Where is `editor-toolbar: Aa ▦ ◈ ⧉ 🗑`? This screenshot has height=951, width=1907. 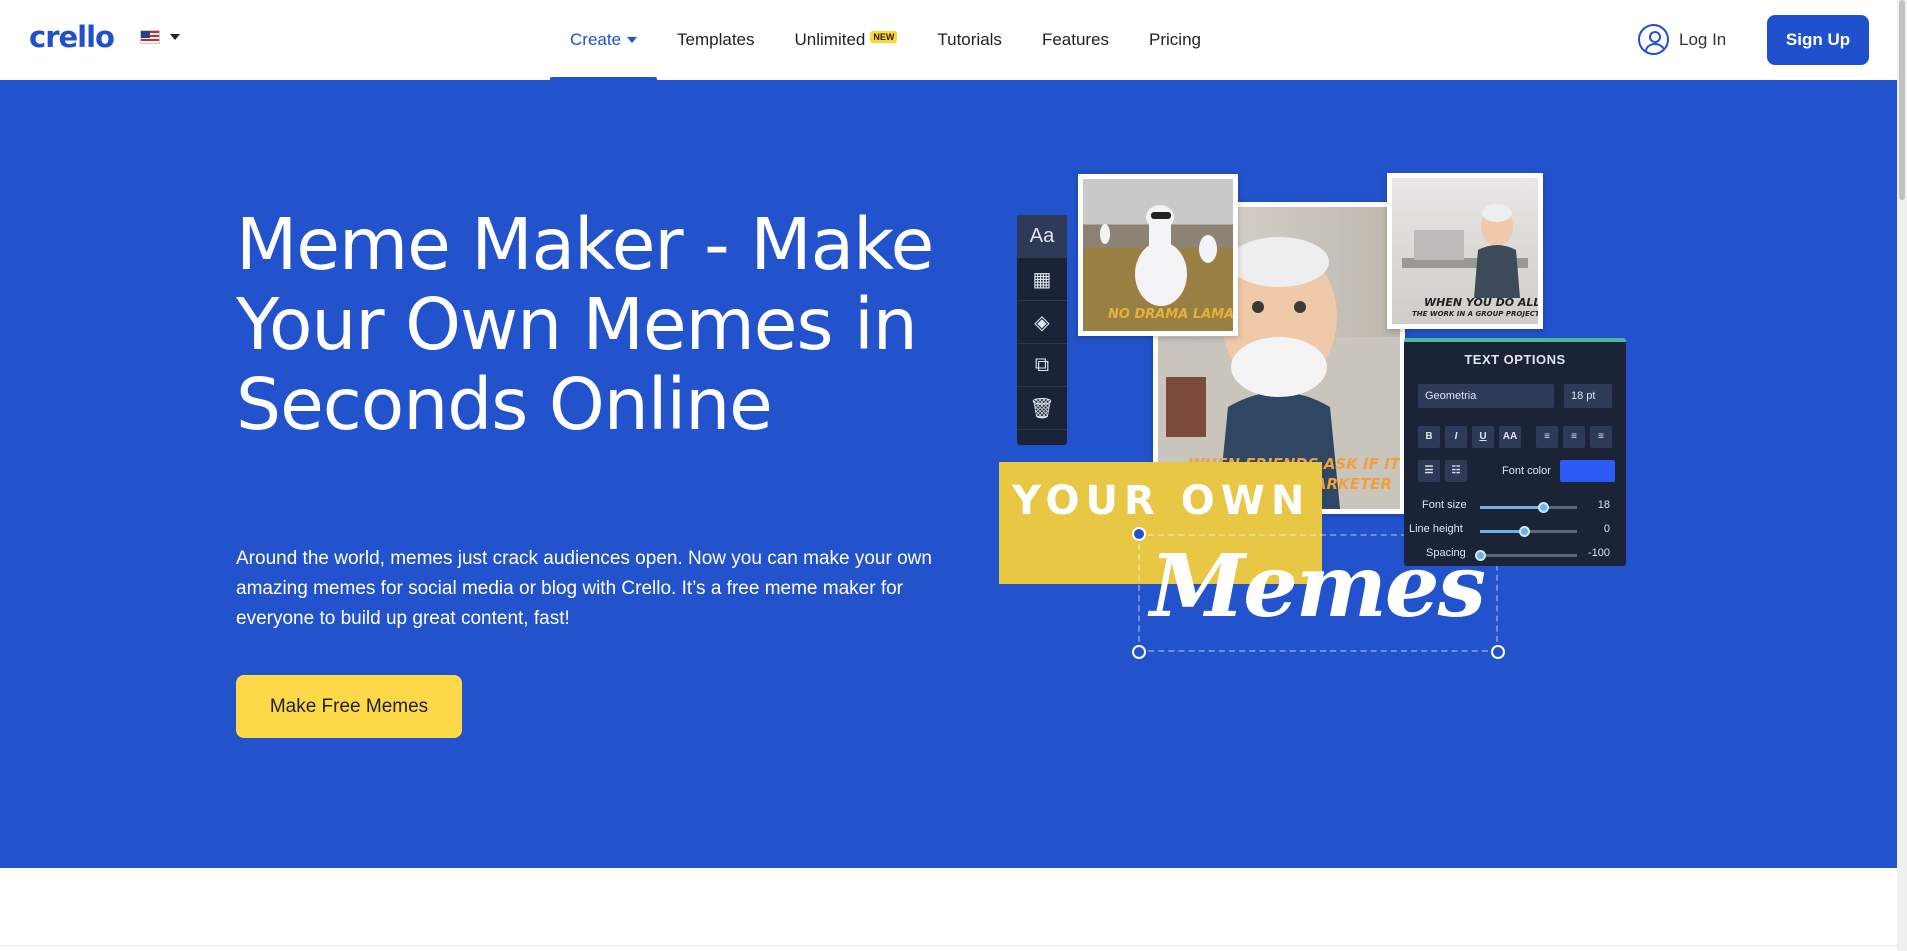 editor-toolbar: Aa ▦ ◈ ⧉ 🗑 is located at coordinates (1042, 330).